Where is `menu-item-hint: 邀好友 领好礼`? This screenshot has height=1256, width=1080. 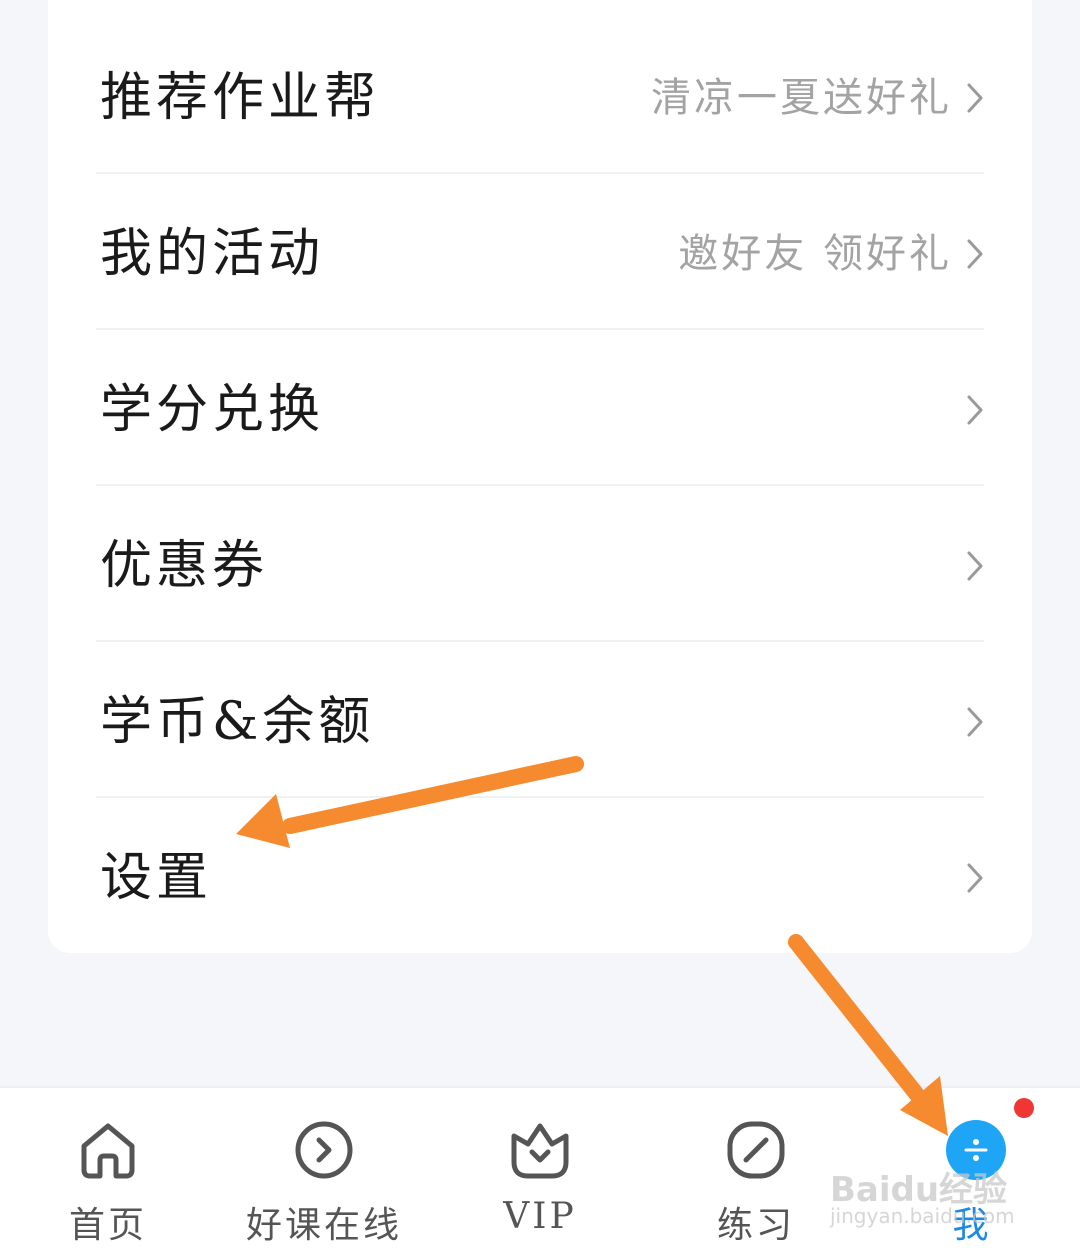
menu-item-hint: 邀好友 领好礼 is located at coordinates (815, 254).